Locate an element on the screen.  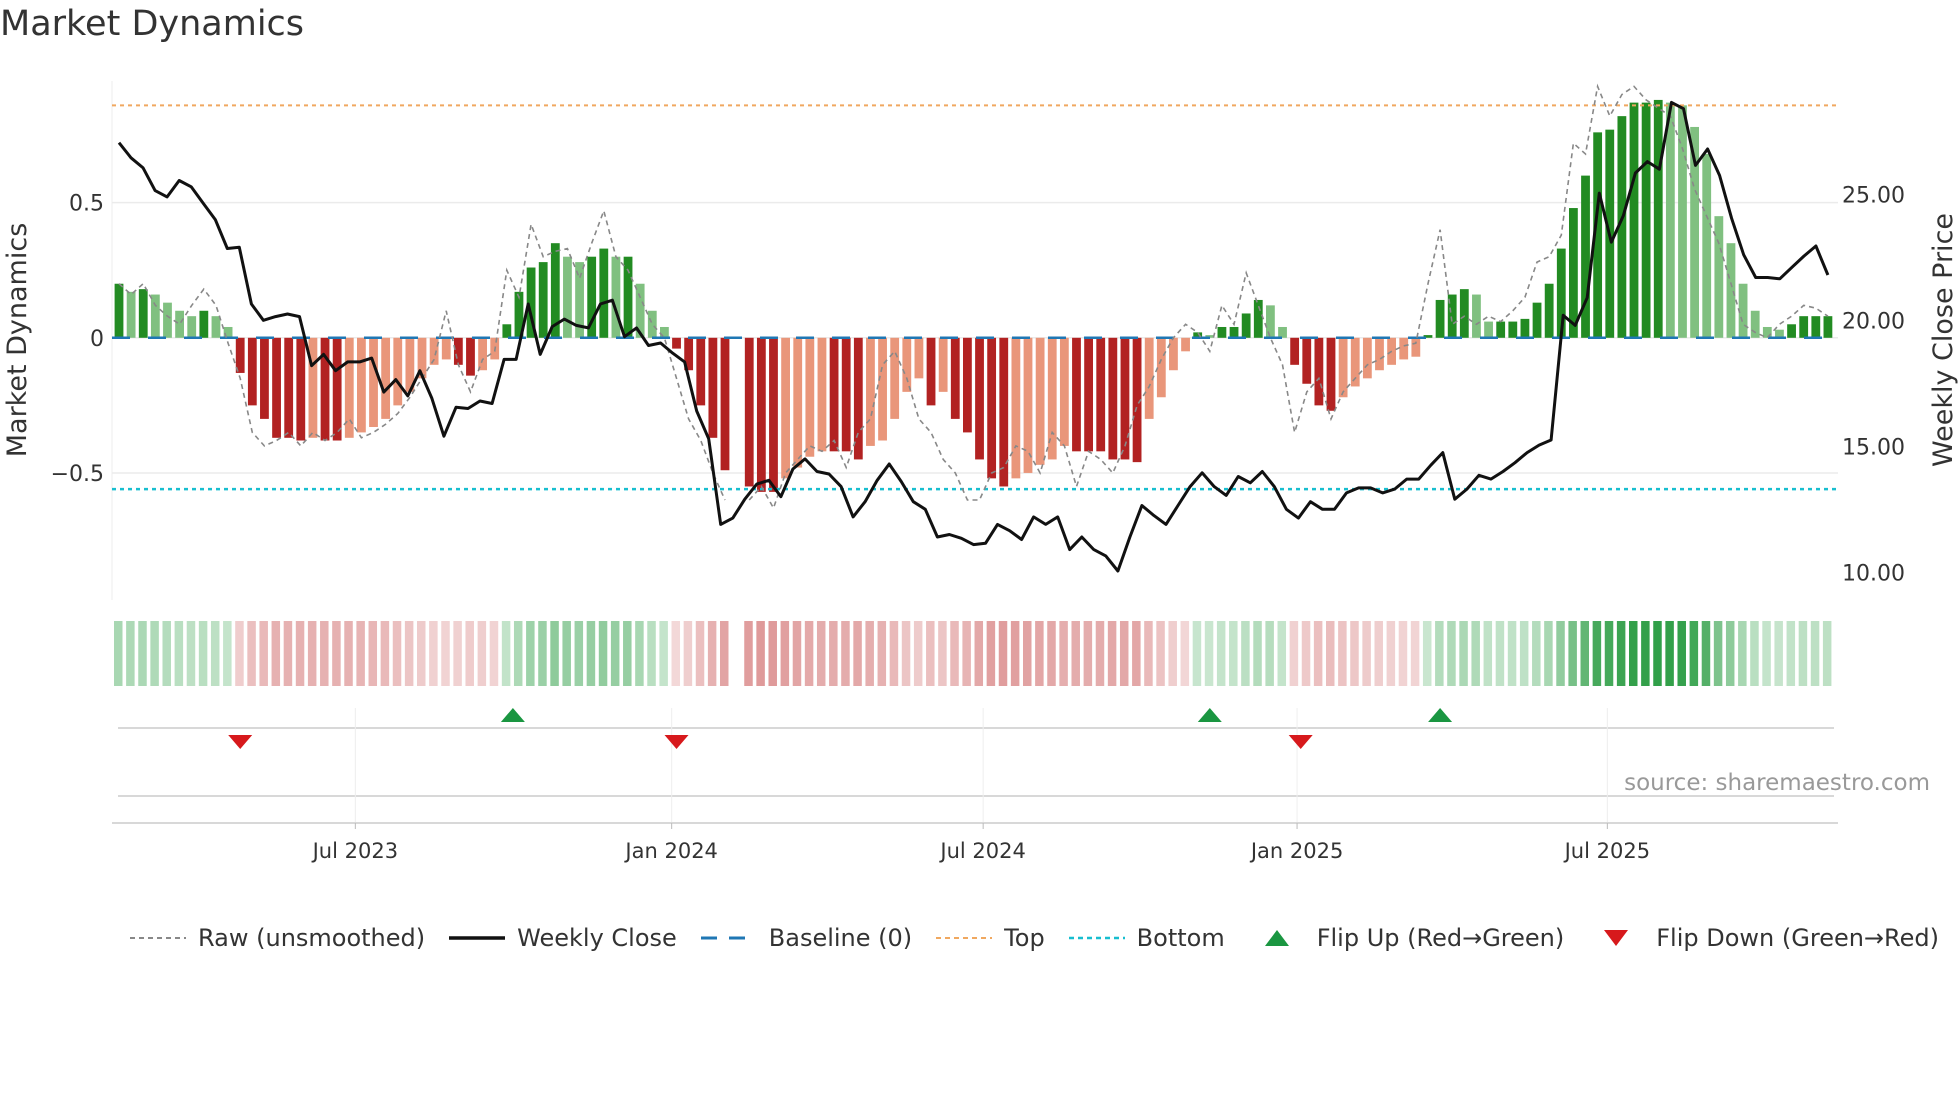
right-tick-label: 10.00 is located at coordinates (1873, 573).